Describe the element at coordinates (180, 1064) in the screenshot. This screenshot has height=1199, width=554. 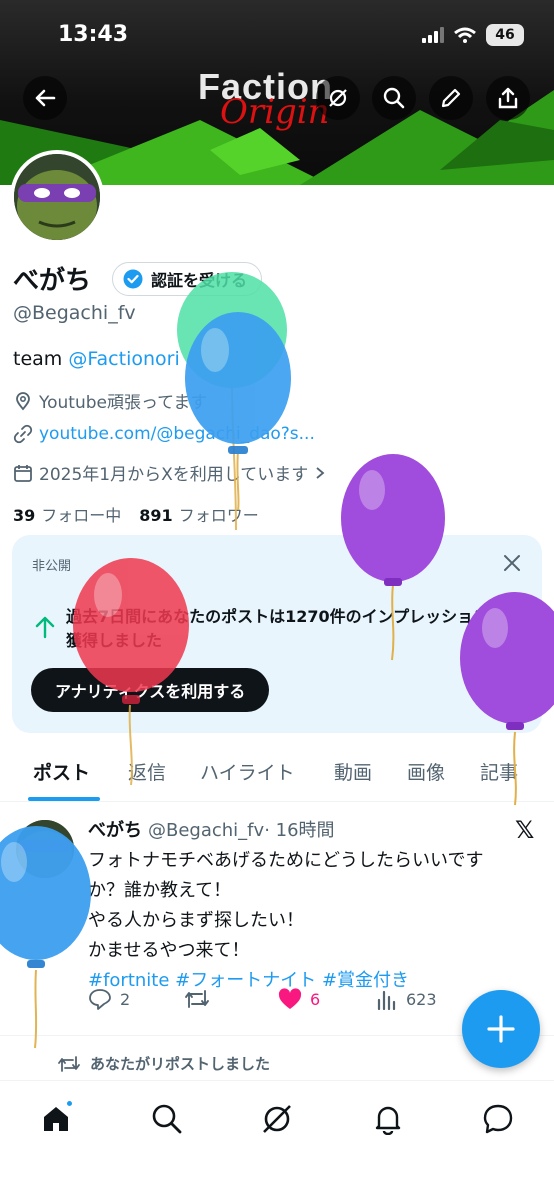
I see `repost-note-text: あなたがリポストしました` at that location.